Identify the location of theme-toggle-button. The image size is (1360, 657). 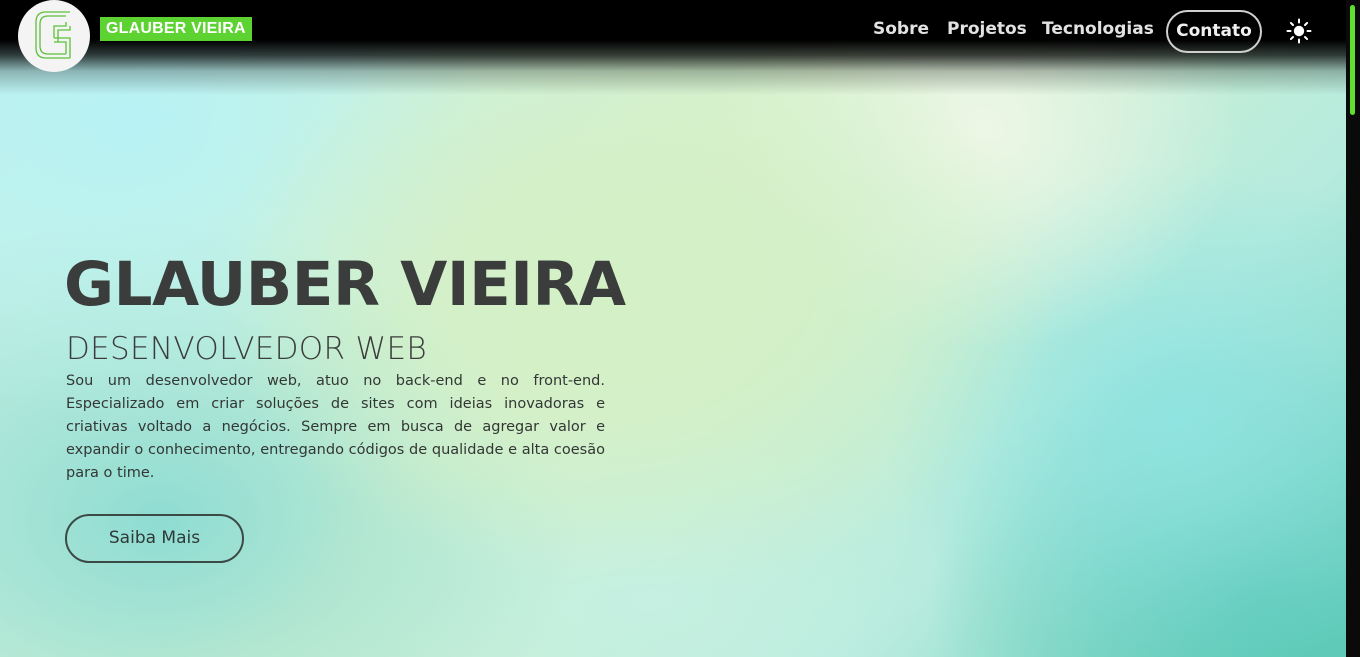
(1299, 31).